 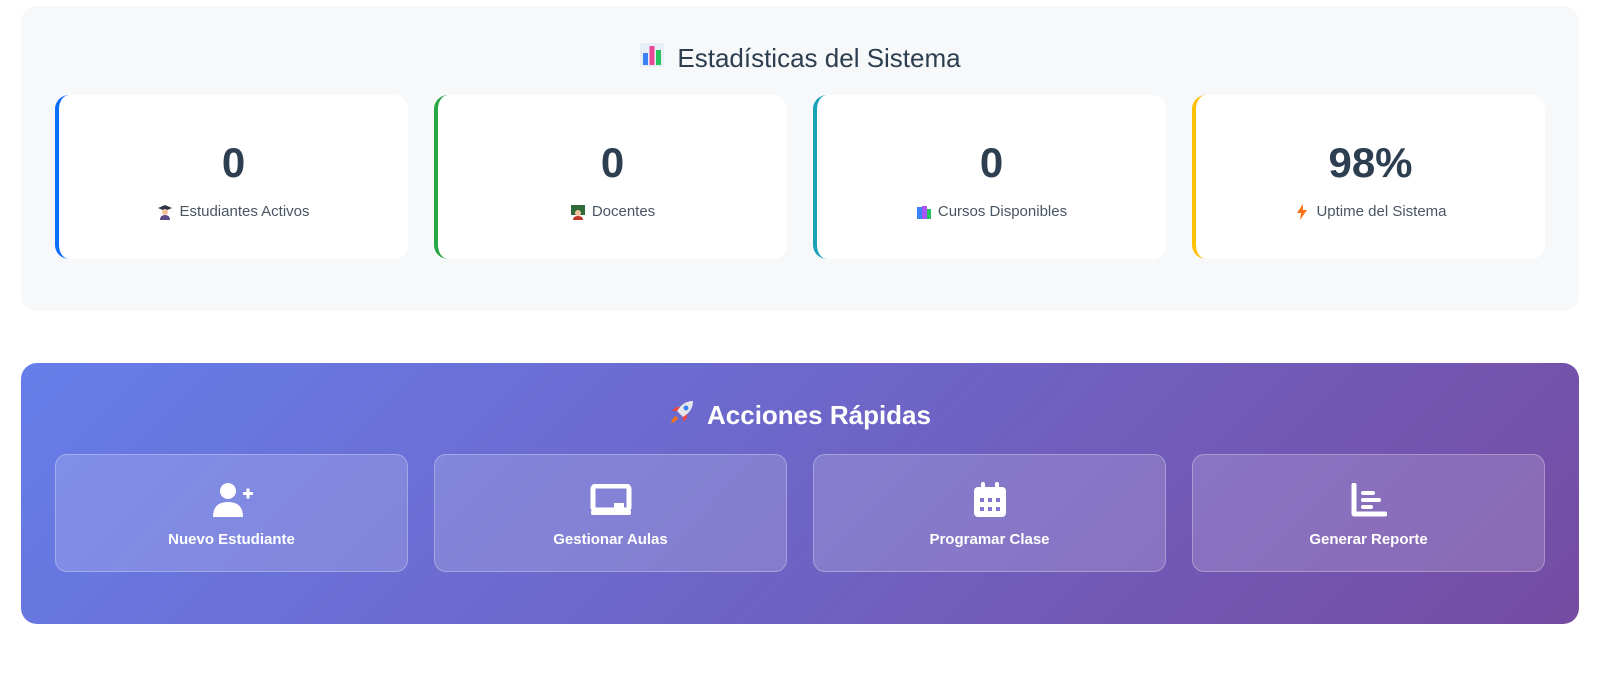 What do you see at coordinates (610, 539) in the screenshot?
I see `action-label: Gestionar Aulas` at bounding box center [610, 539].